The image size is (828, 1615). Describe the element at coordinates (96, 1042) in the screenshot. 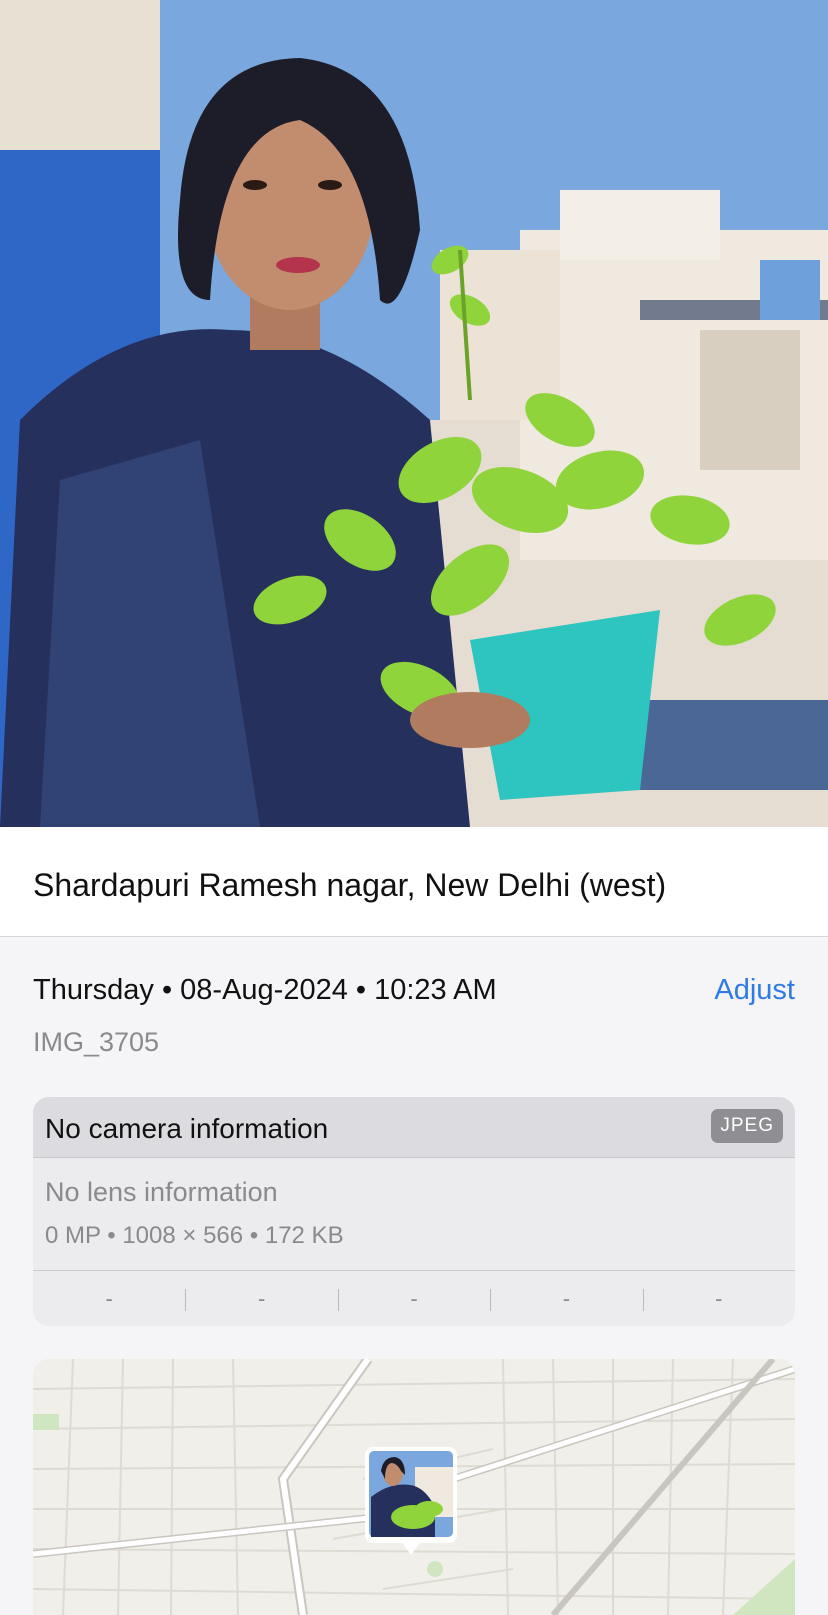

I see `filename-label: IMG_3705` at that location.